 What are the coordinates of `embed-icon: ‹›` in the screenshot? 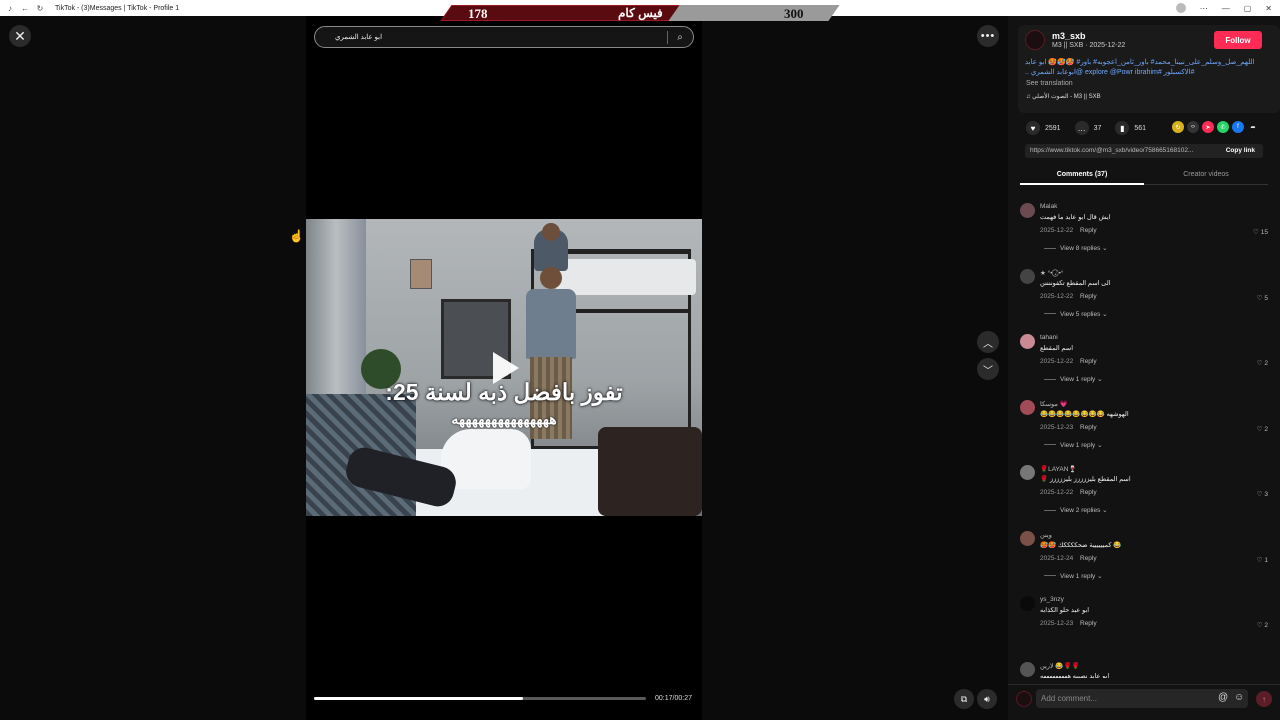 It's located at (1193, 127).